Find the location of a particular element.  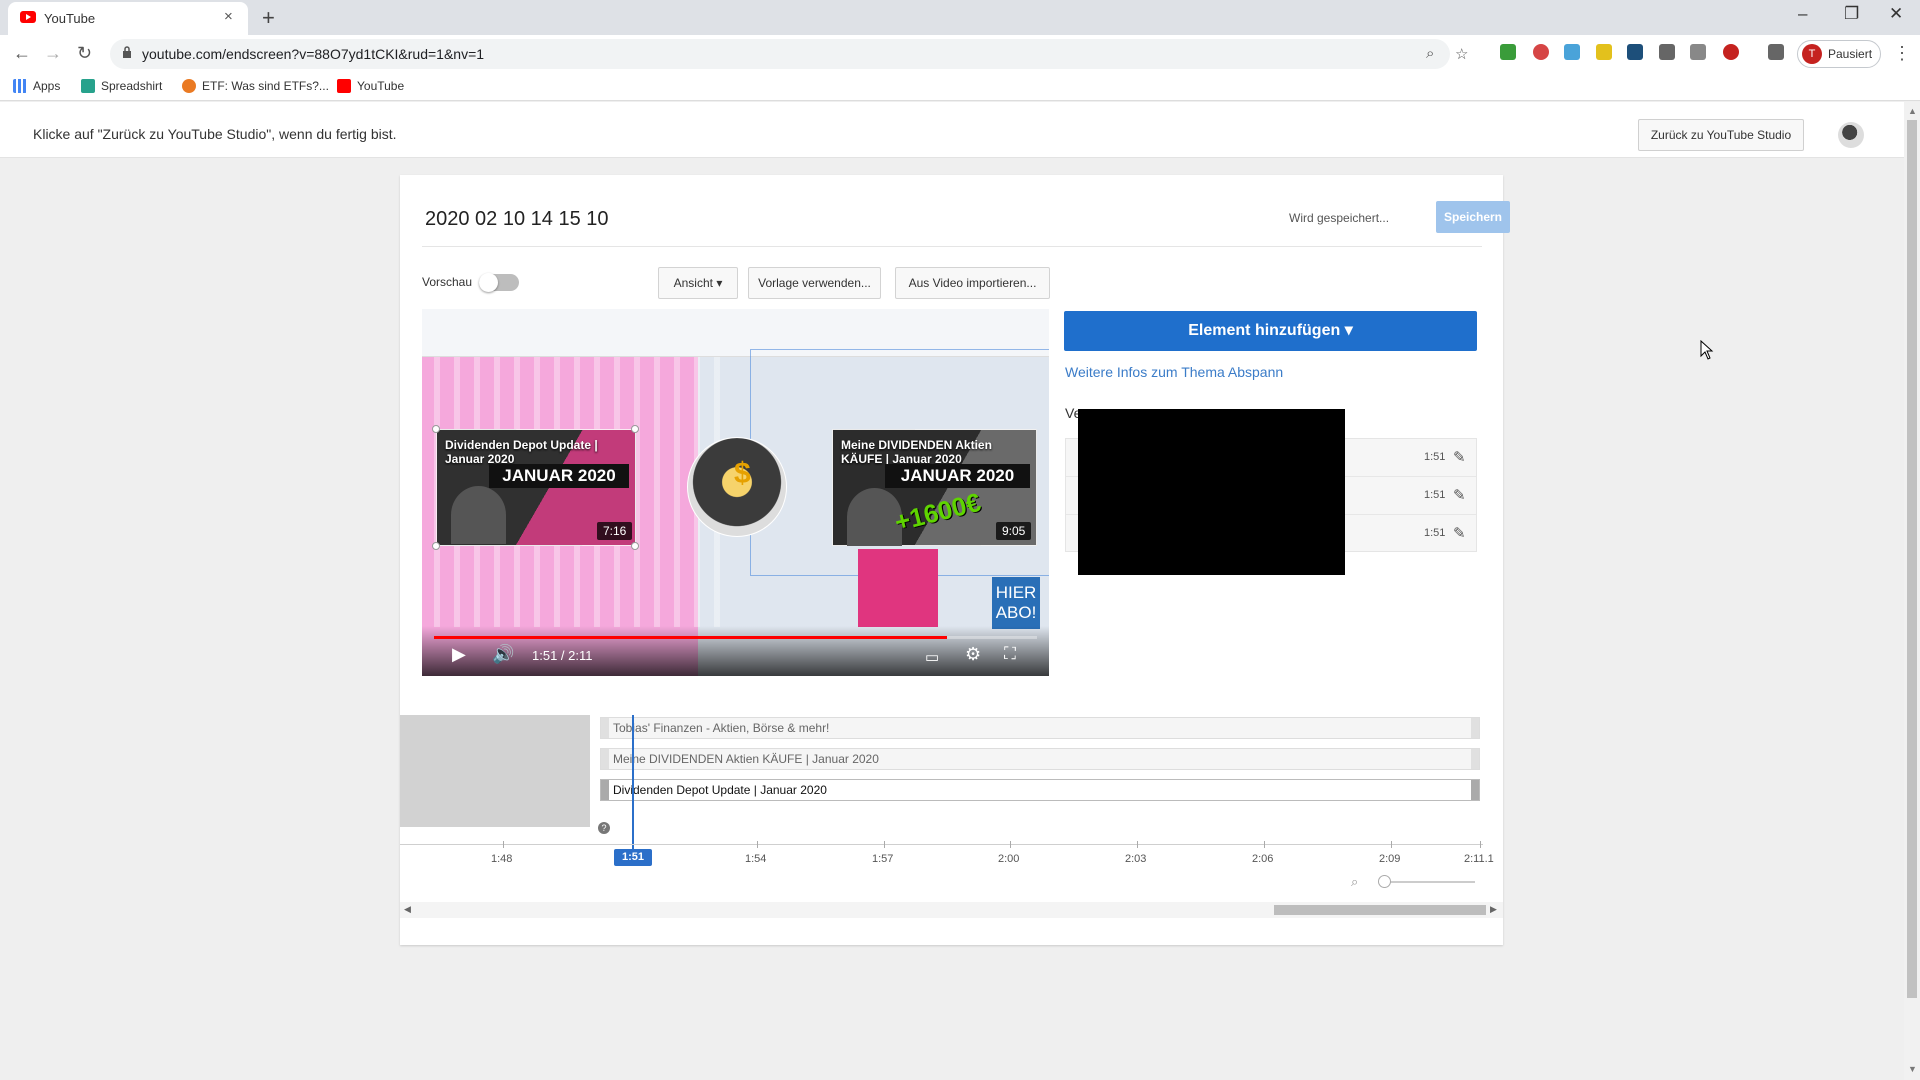

time-readout: 1:51 / 2:11 is located at coordinates (562, 655).